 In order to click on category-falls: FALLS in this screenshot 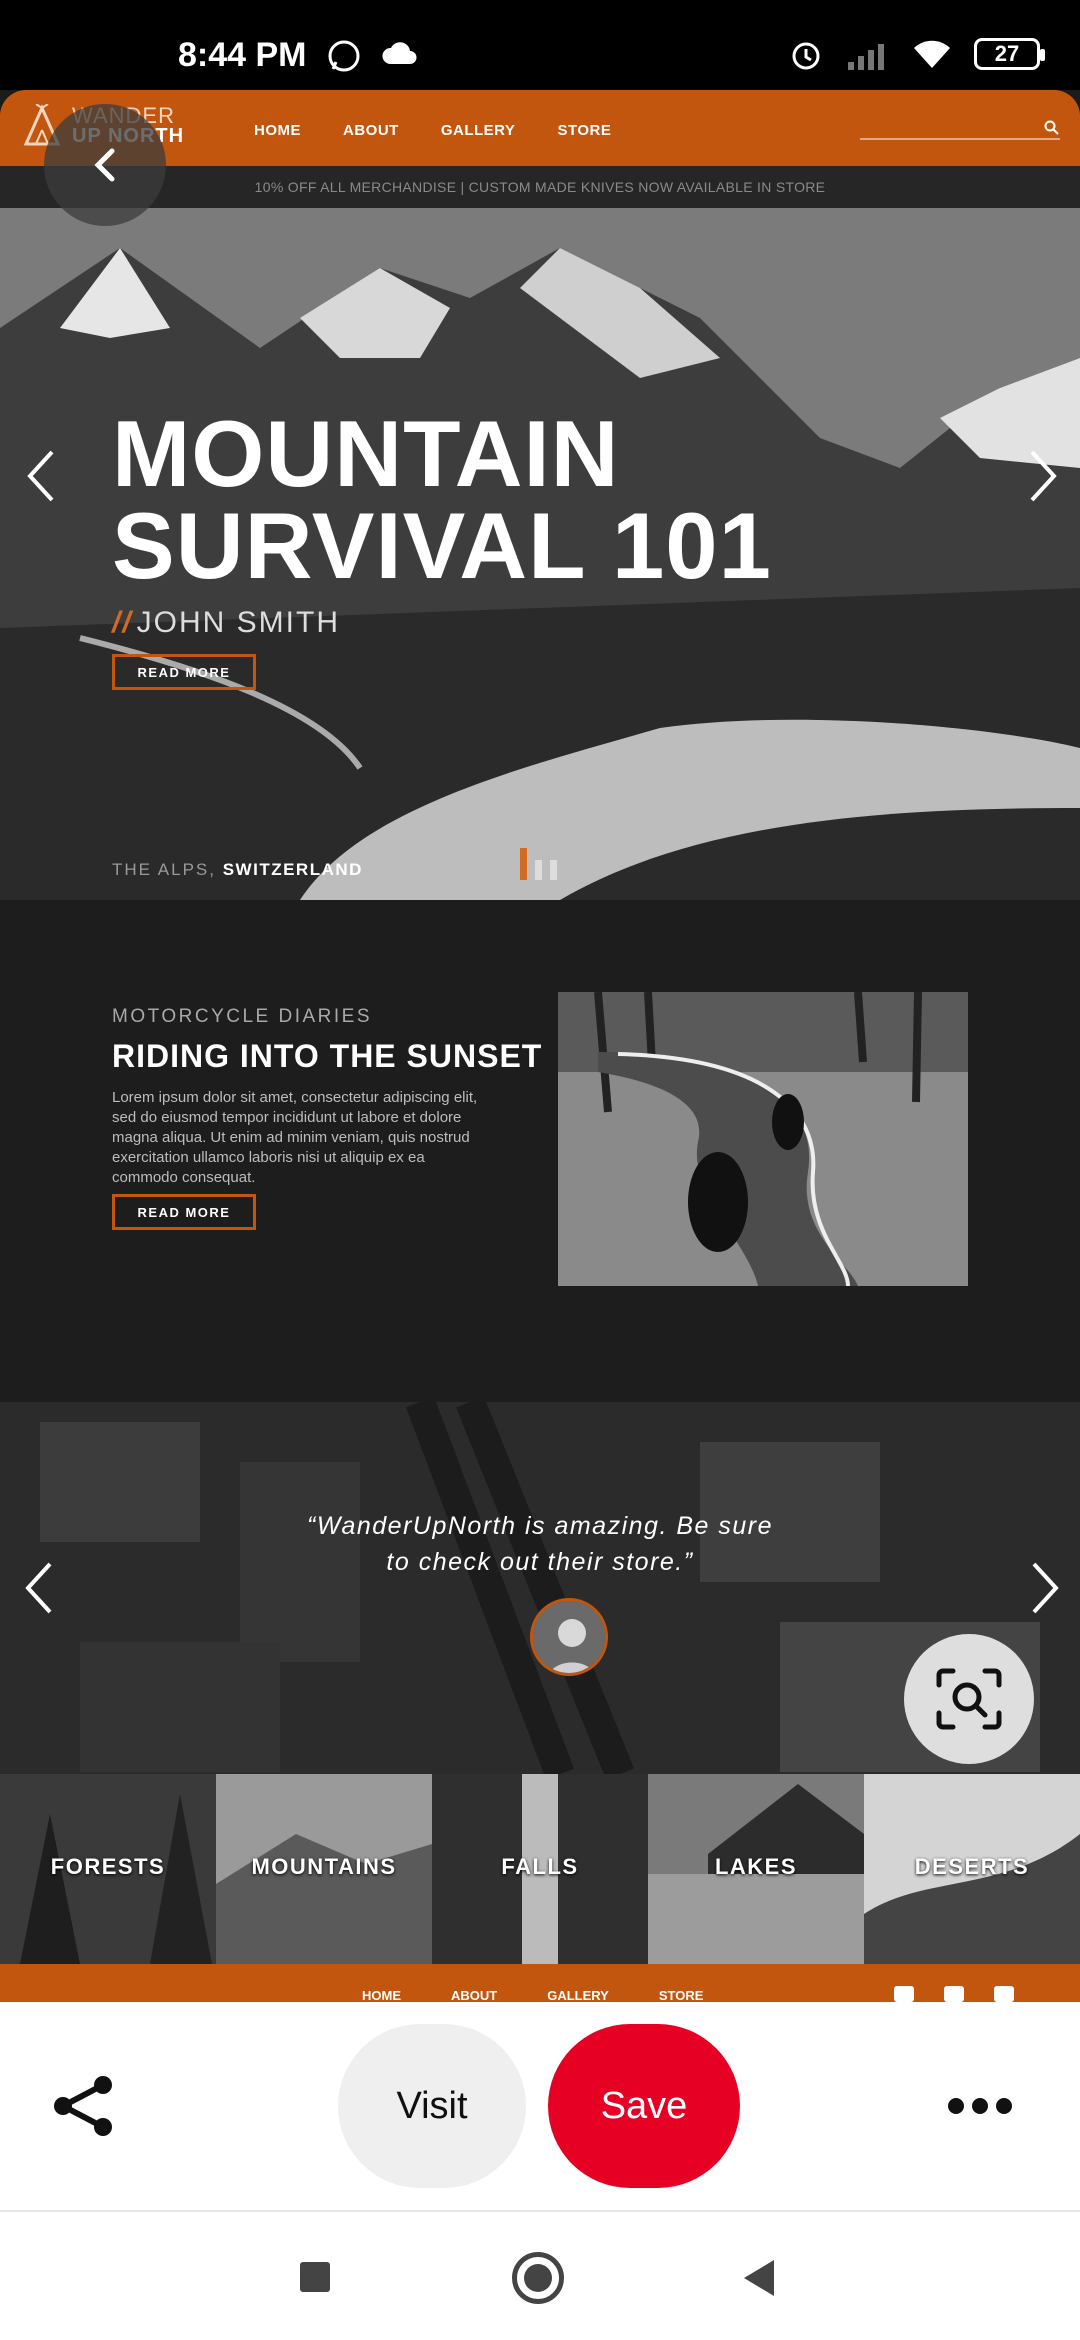, I will do `click(540, 1869)`.